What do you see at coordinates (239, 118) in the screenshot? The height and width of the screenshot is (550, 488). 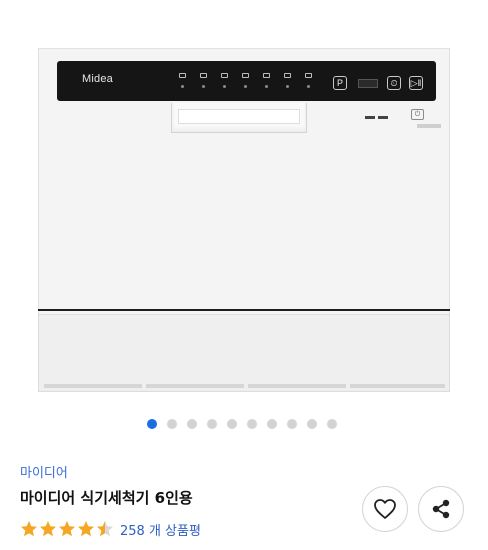 I see `door-handle` at bounding box center [239, 118].